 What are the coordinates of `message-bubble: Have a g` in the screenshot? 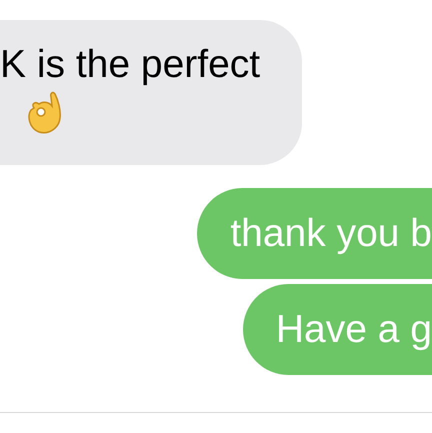 It's located at (337, 329).